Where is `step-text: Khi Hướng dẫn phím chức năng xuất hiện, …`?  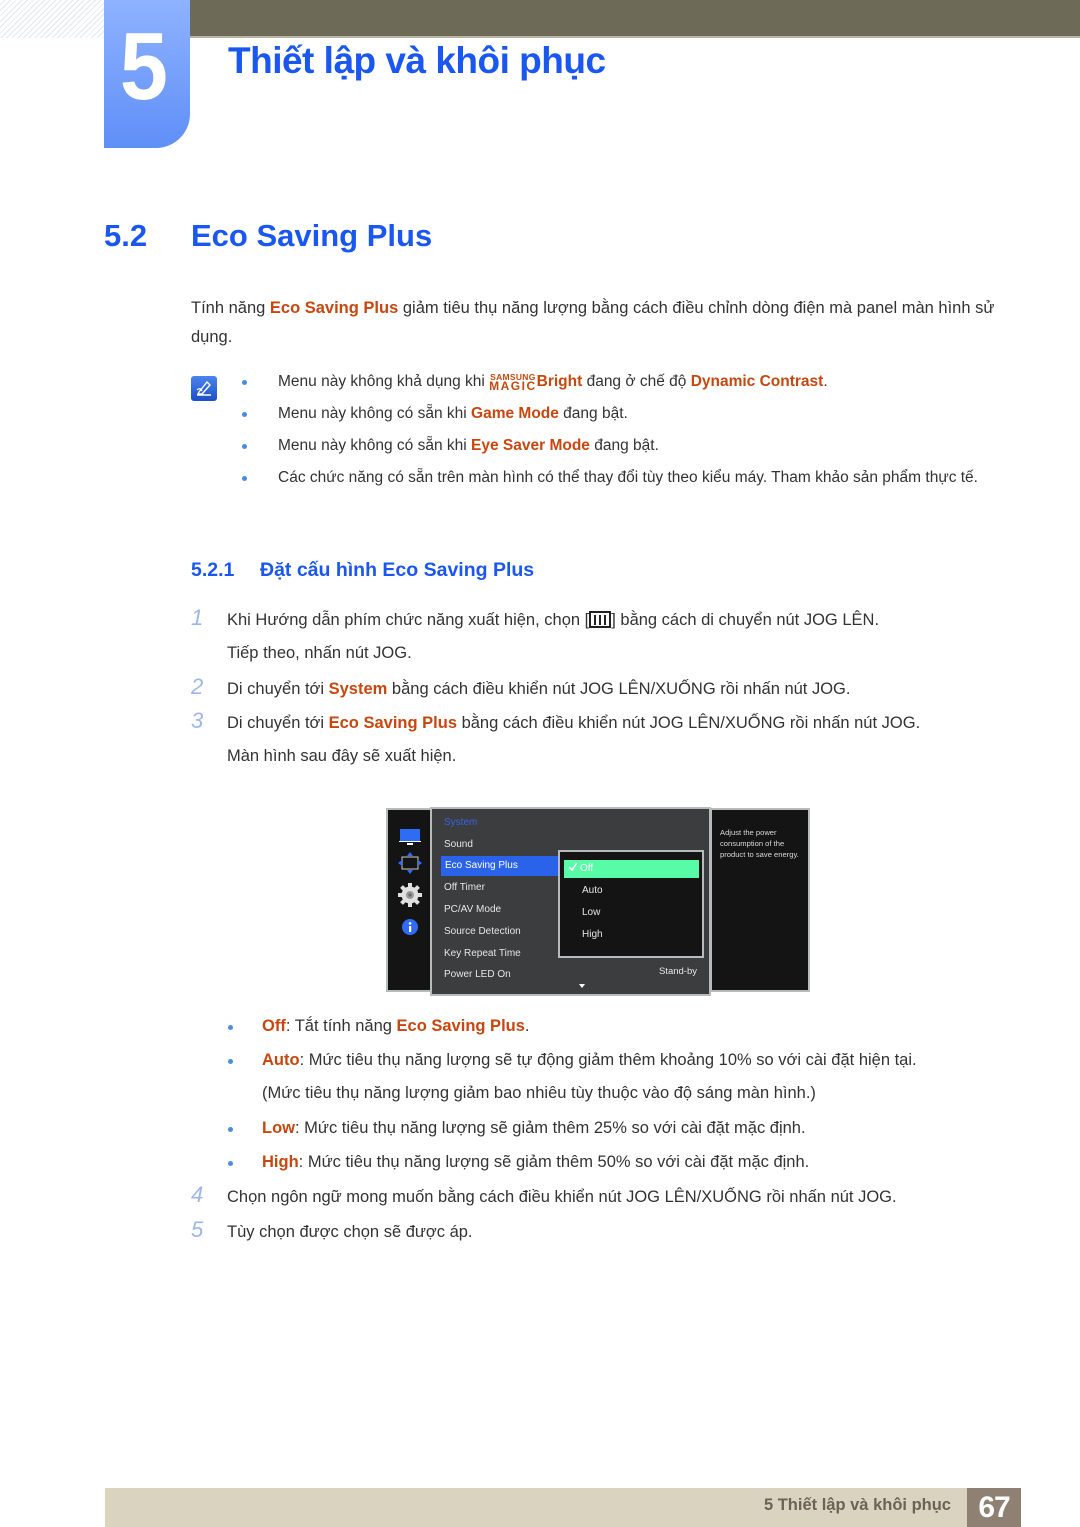 step-text: Khi Hướng dẫn phím chức năng xuất hiện, … is located at coordinates (408, 620).